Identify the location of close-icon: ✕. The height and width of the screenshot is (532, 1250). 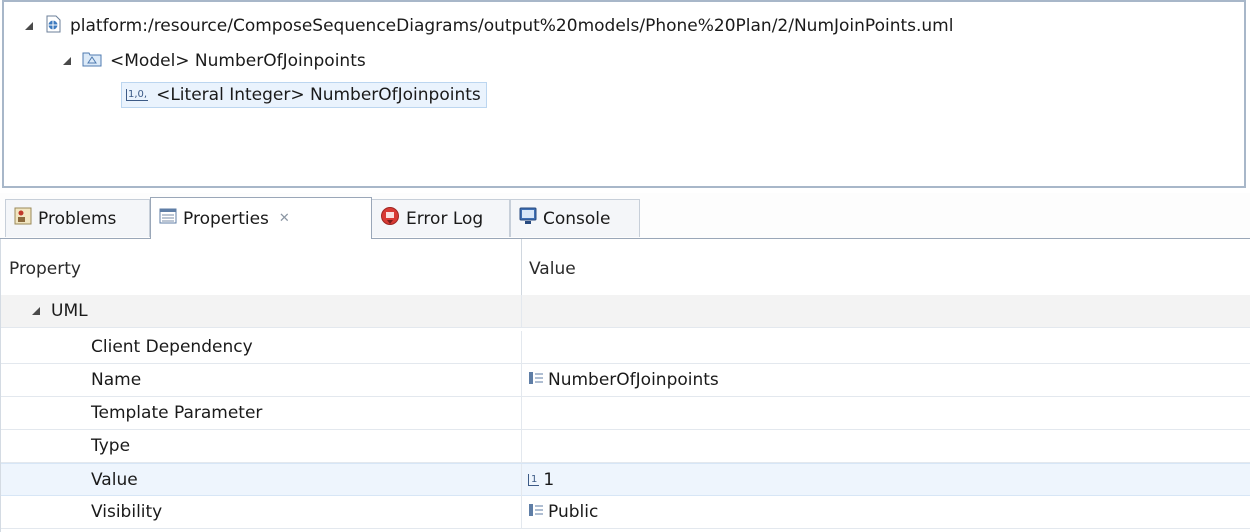
(284, 218).